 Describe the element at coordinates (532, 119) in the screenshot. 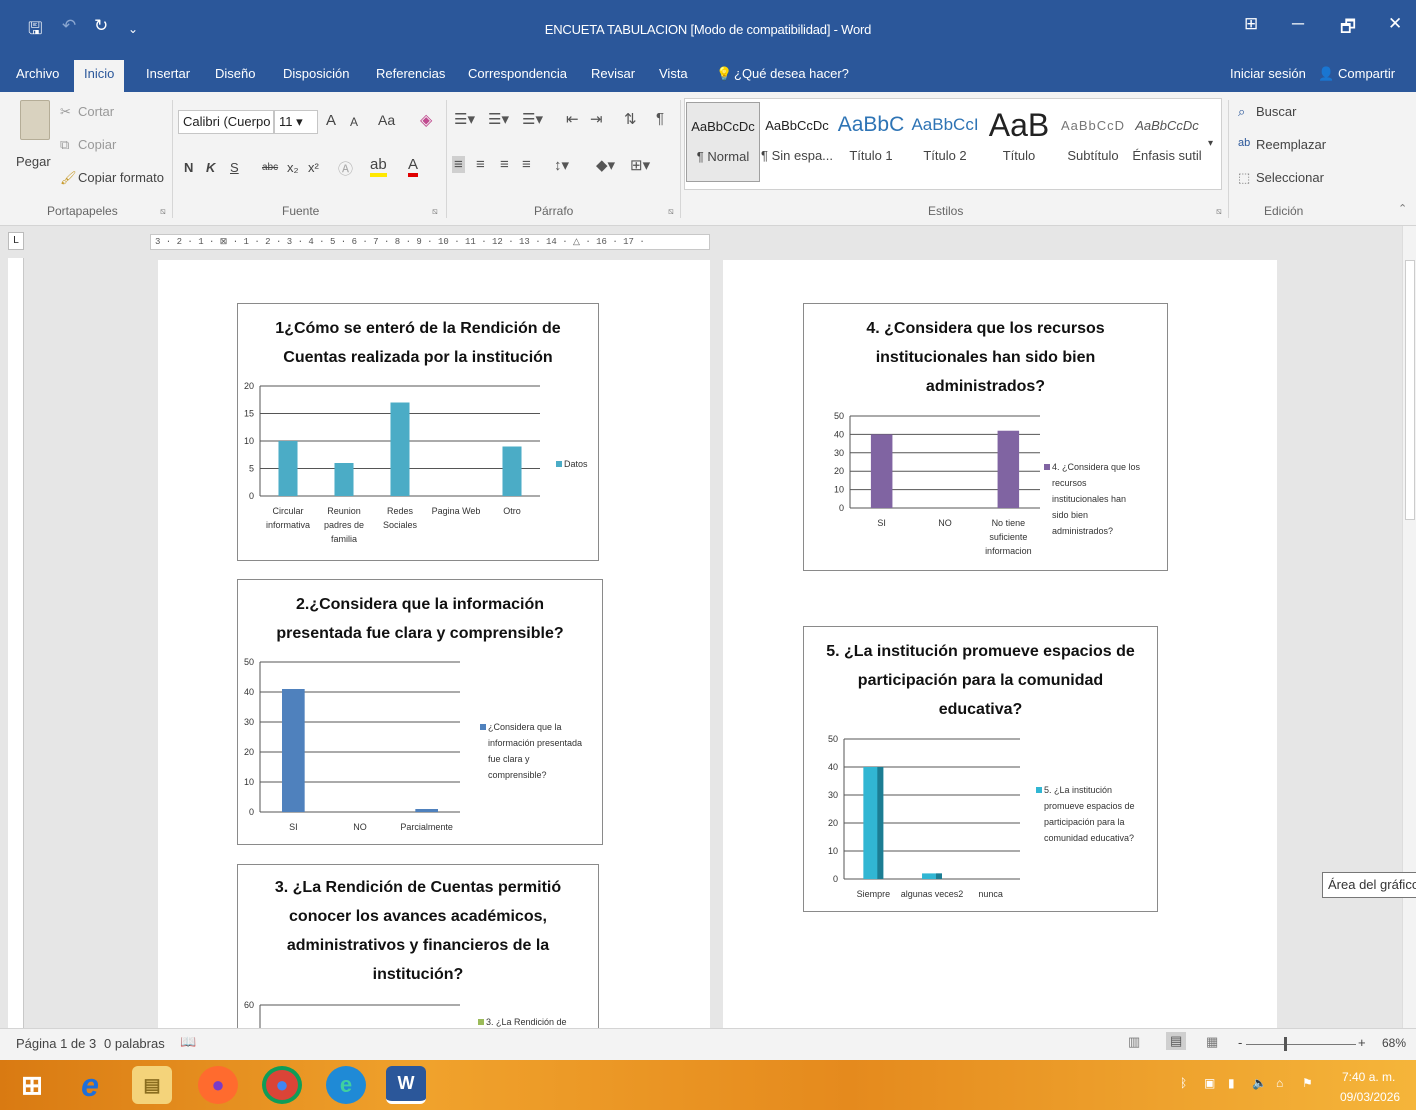

I see `multilevel-list-icon: ☰▾` at that location.